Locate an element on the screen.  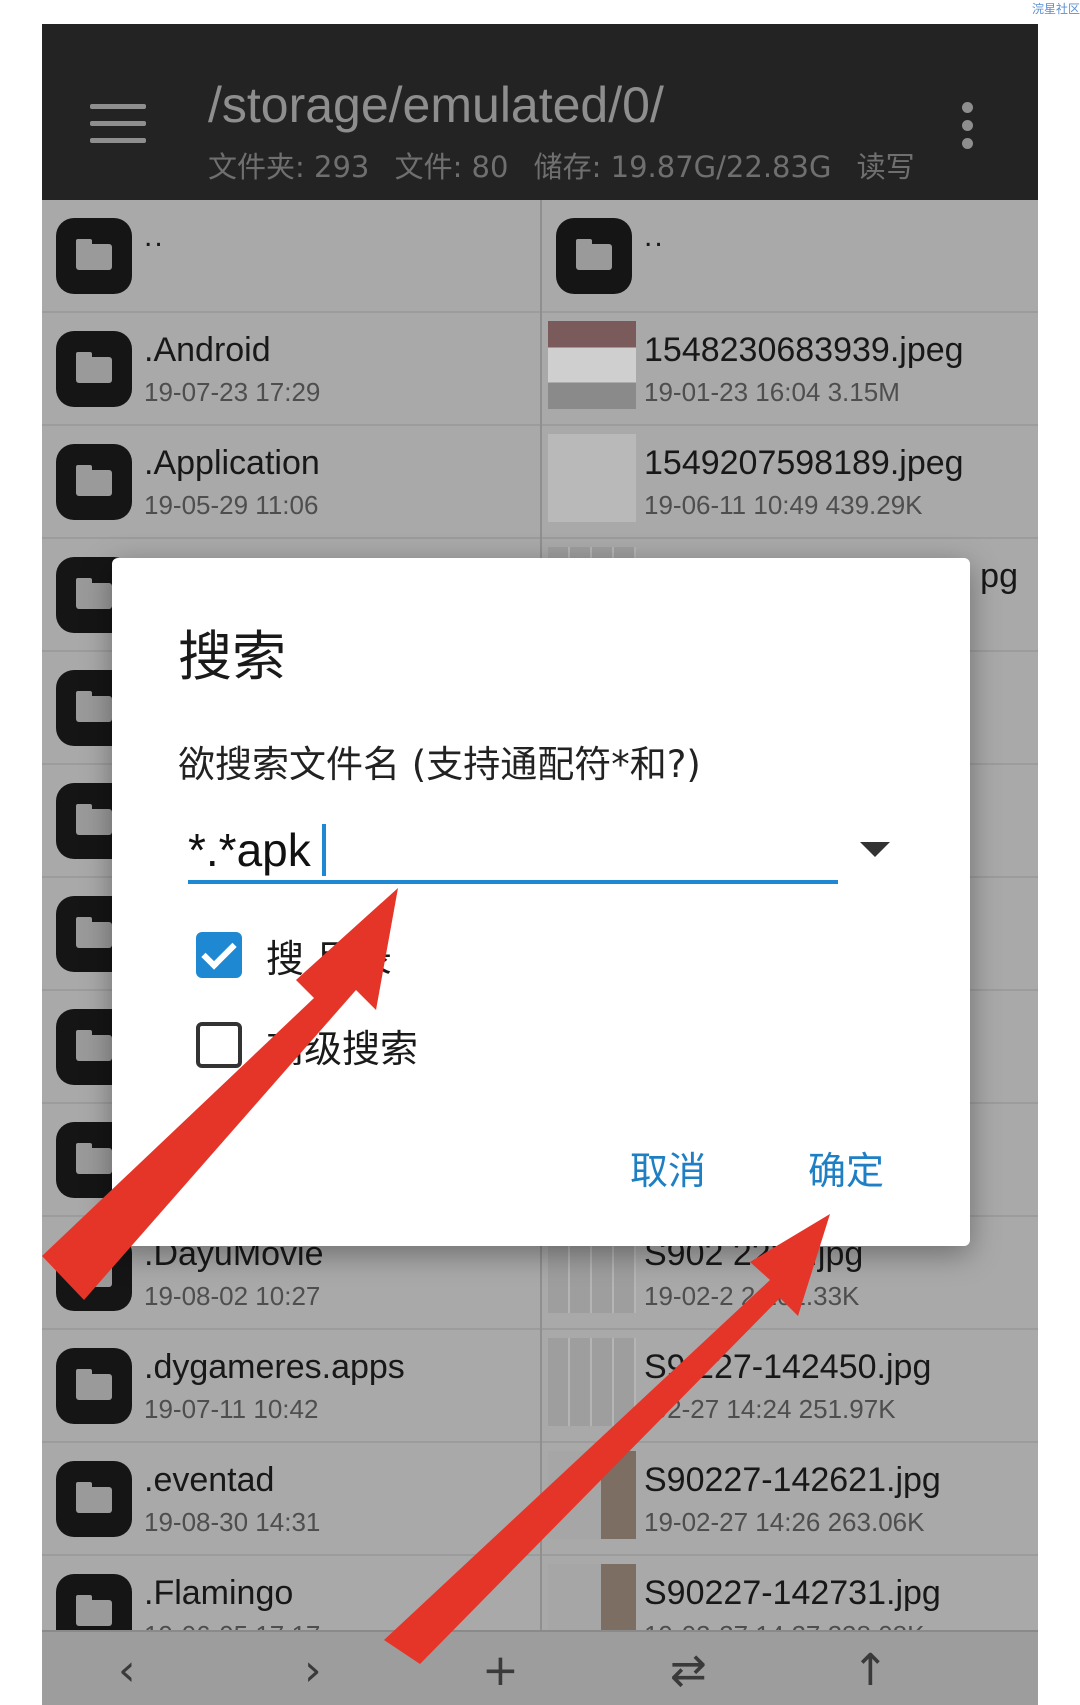
confirm-button: 确定 is located at coordinates (846, 1167).